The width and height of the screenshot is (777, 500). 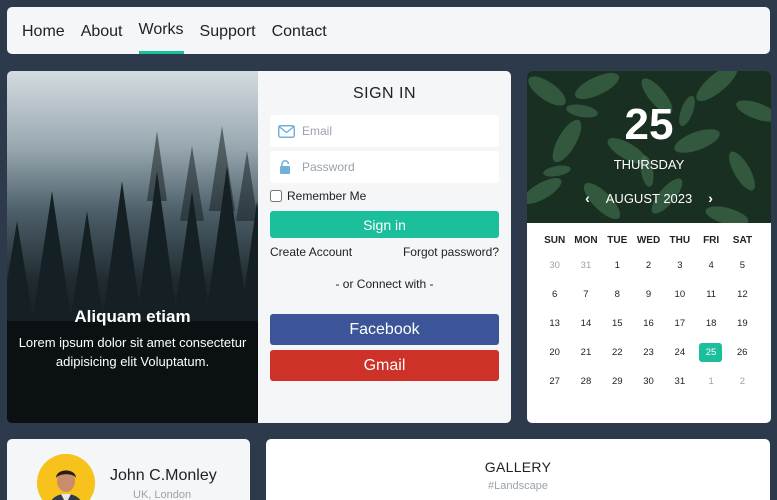 I want to click on weekday-header: SUN, so click(x=555, y=240).